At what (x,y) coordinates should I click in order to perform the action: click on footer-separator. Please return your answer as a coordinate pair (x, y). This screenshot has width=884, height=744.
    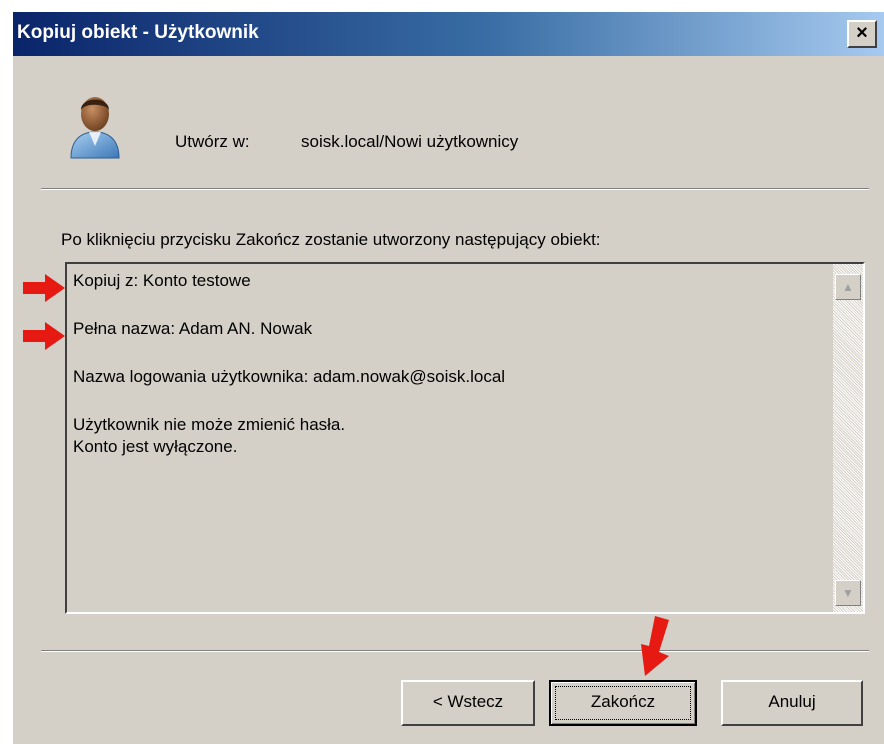
    Looking at the image, I should click on (455, 651).